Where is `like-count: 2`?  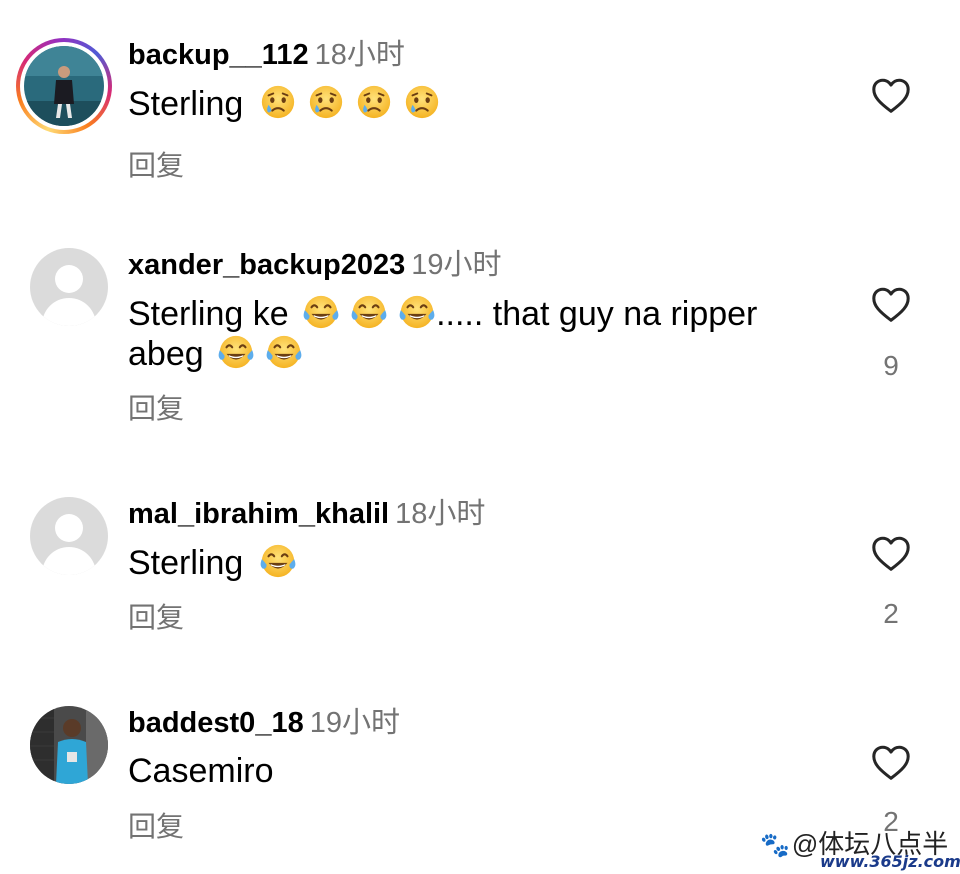
like-count: 2 is located at coordinates (891, 613).